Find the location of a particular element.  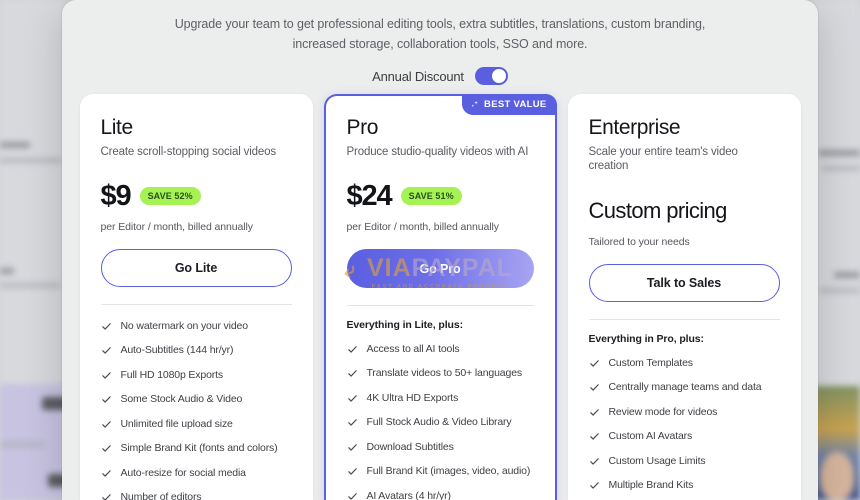

list-item: Unlimited file upload size is located at coordinates (196, 425).